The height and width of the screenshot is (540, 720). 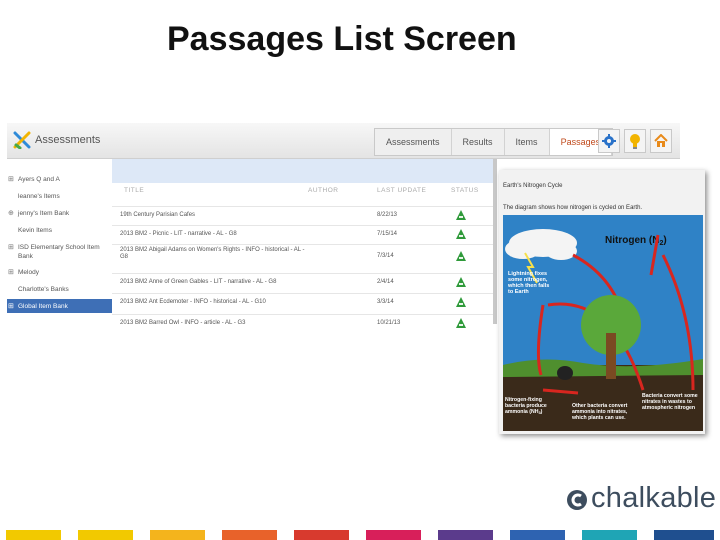 I want to click on sidebar-item: Charlotte's Banks, so click(x=59, y=290).